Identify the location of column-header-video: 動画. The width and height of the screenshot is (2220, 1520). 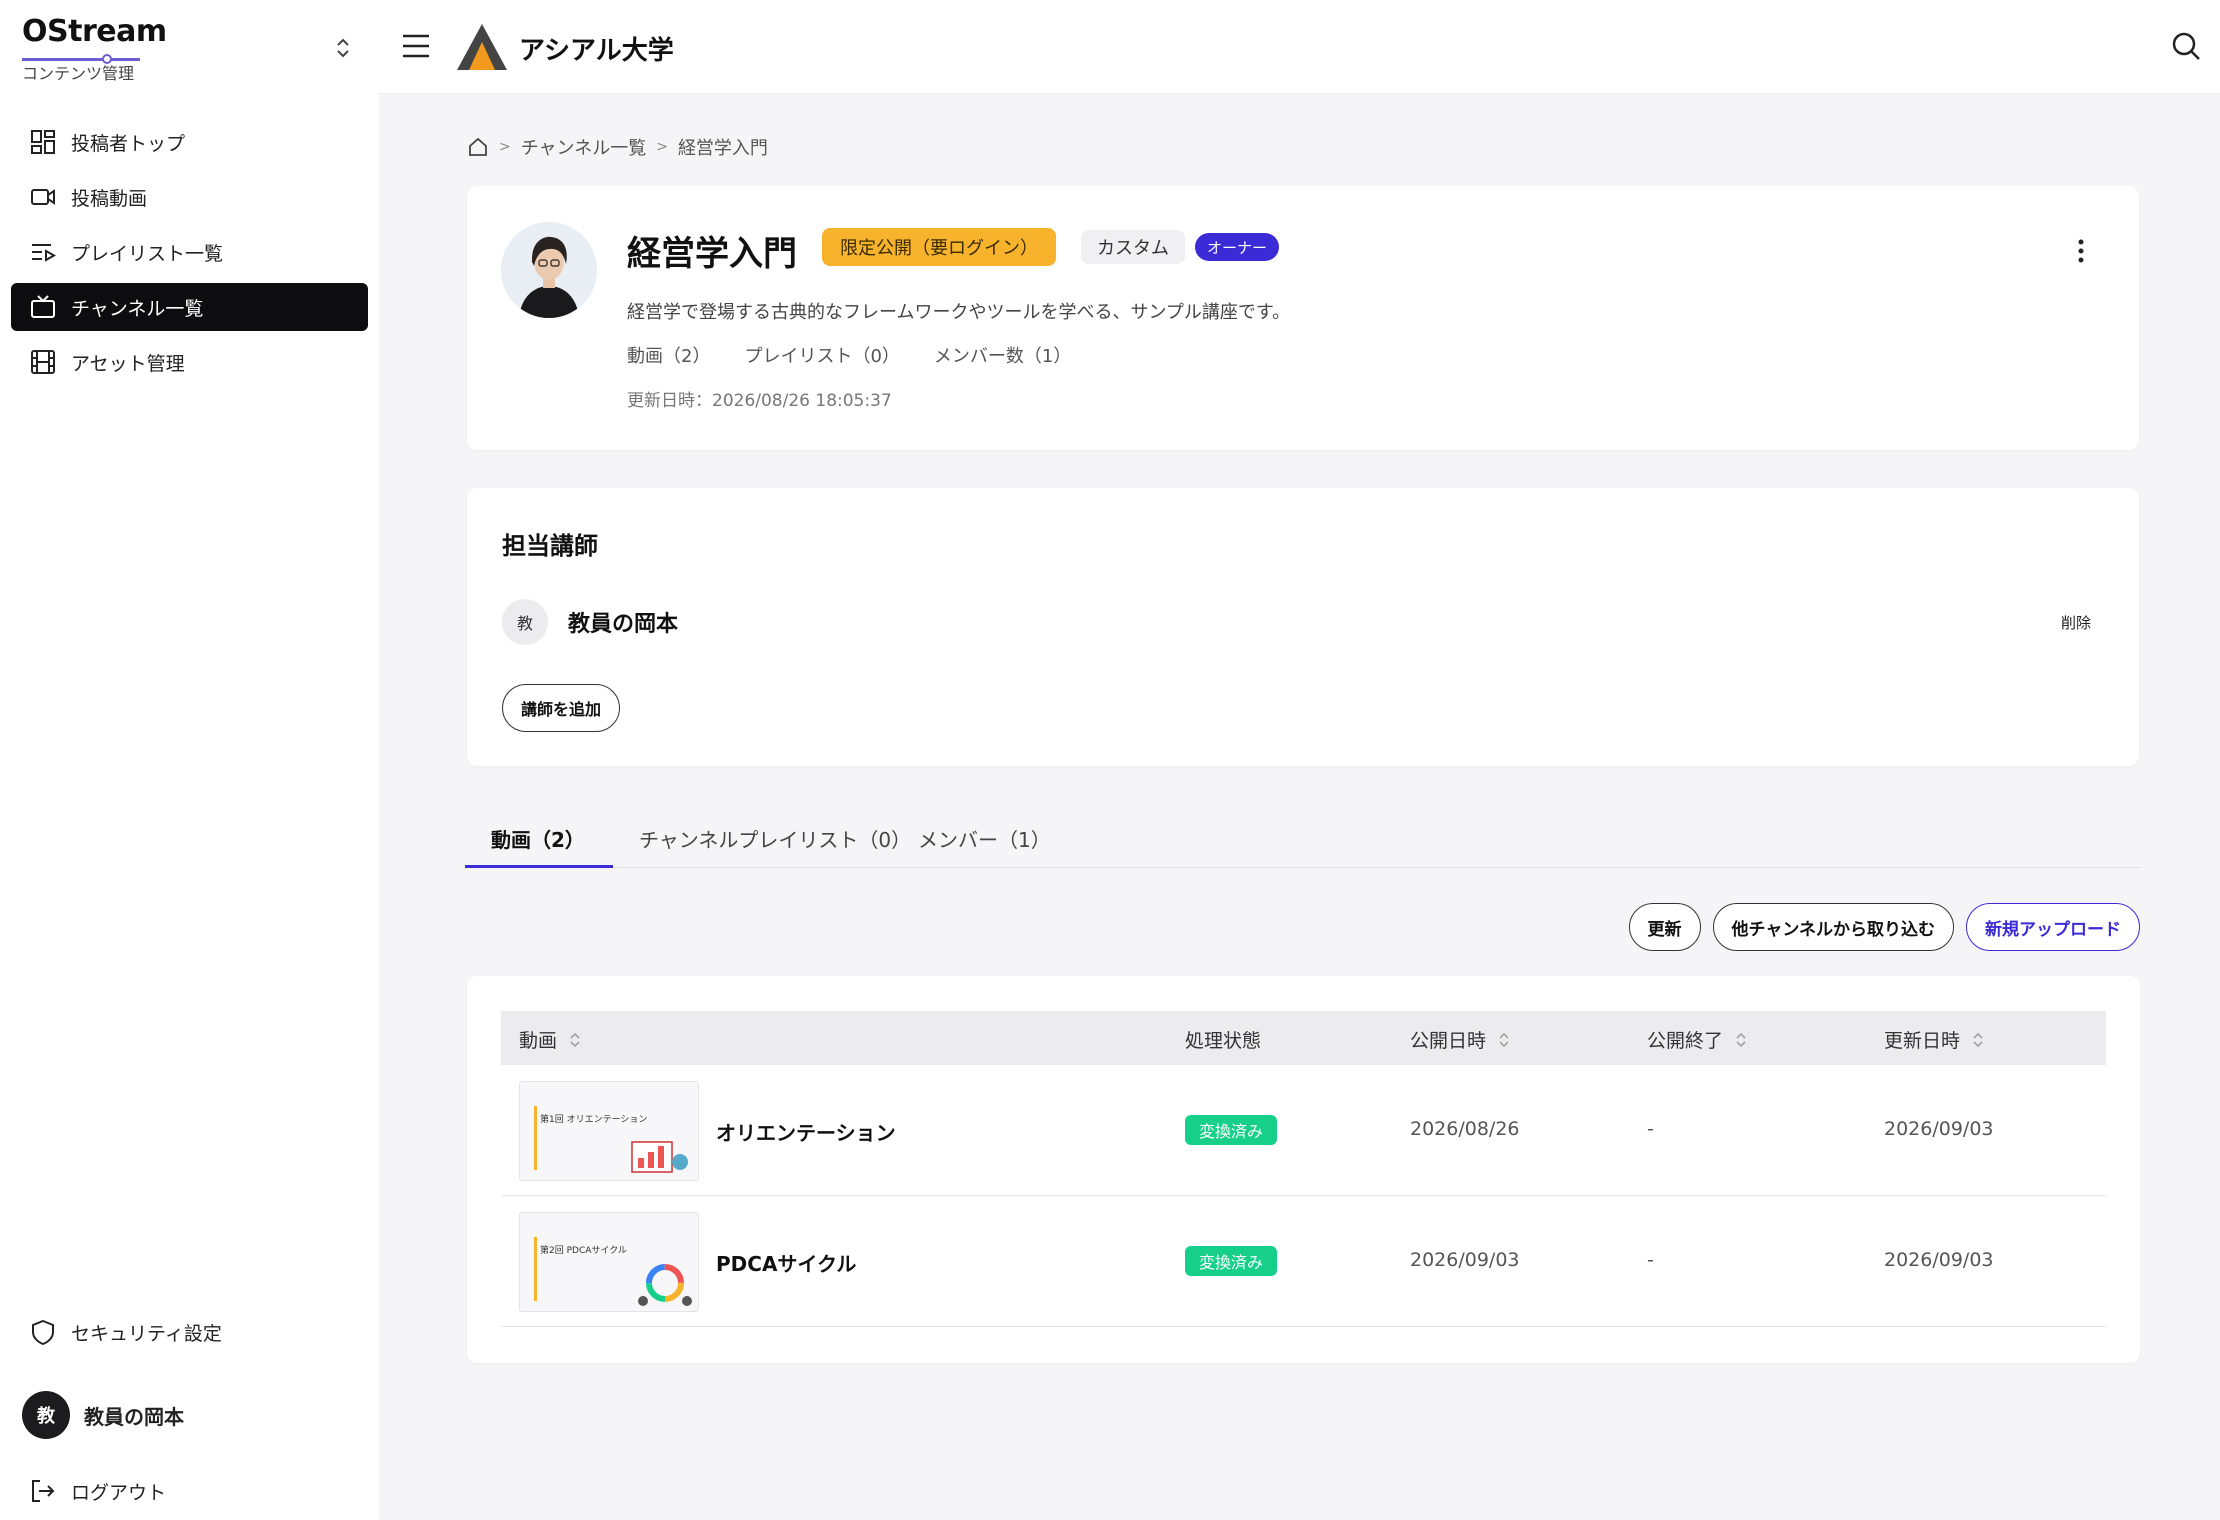
(550, 1039).